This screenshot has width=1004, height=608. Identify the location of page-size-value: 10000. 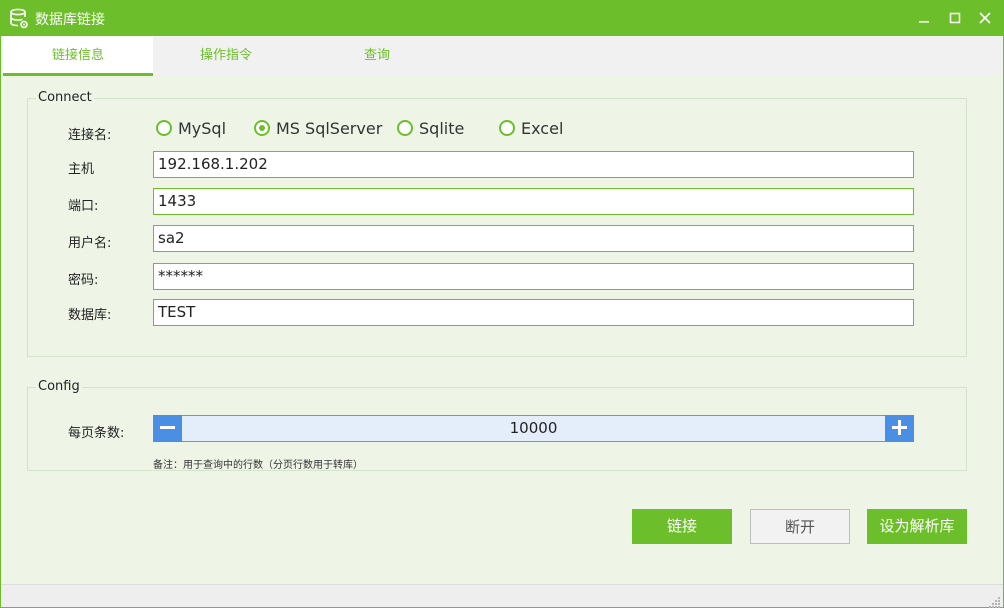
(533, 428).